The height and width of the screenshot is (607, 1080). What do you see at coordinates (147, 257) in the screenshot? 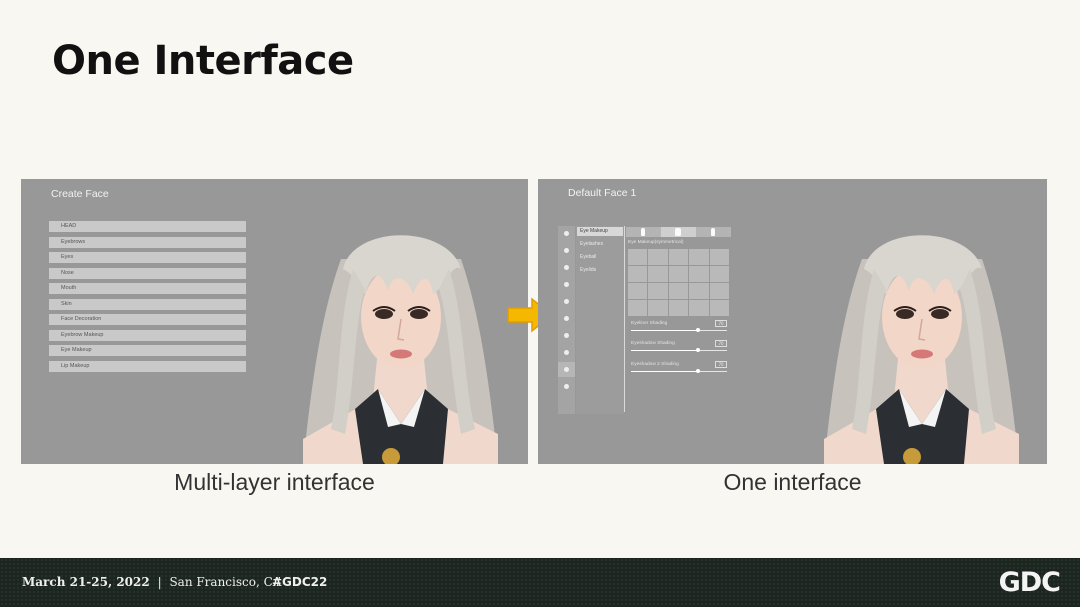
I see `menu-item-eyes: Eyes` at bounding box center [147, 257].